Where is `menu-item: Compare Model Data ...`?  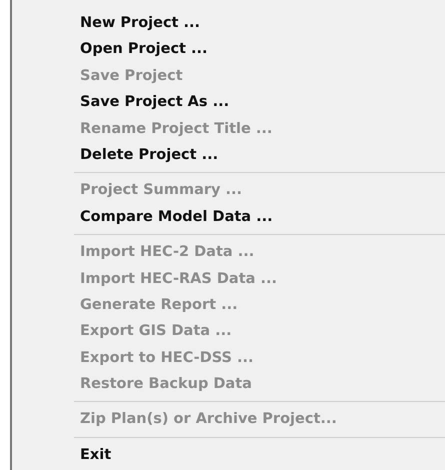
menu-item: Compare Model Data ... is located at coordinates (228, 217).